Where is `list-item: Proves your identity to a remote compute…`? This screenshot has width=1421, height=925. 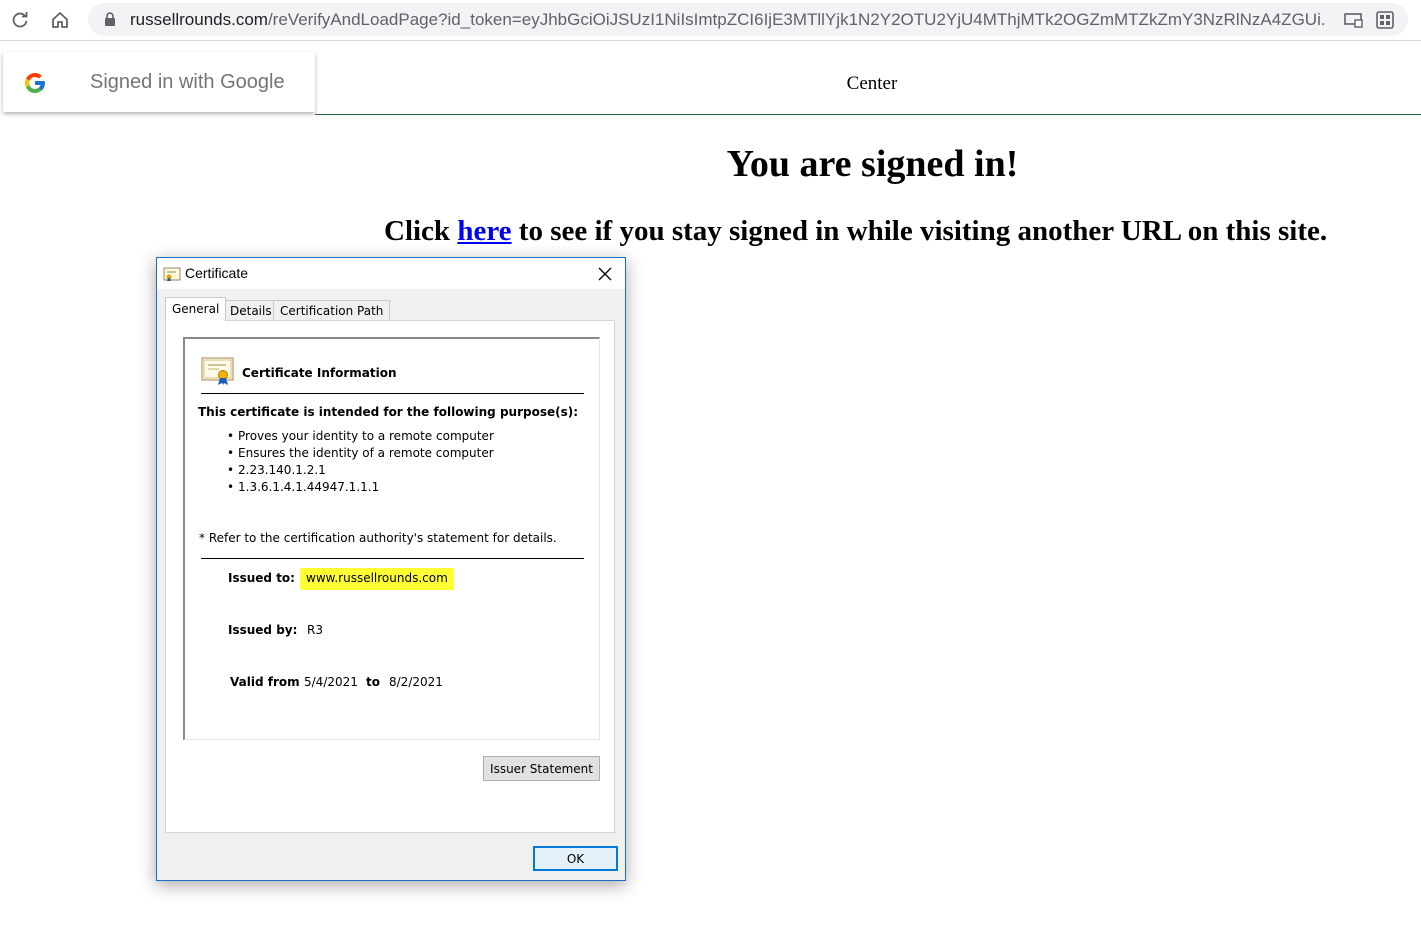 list-item: Proves your identity to a remote compute… is located at coordinates (360, 436).